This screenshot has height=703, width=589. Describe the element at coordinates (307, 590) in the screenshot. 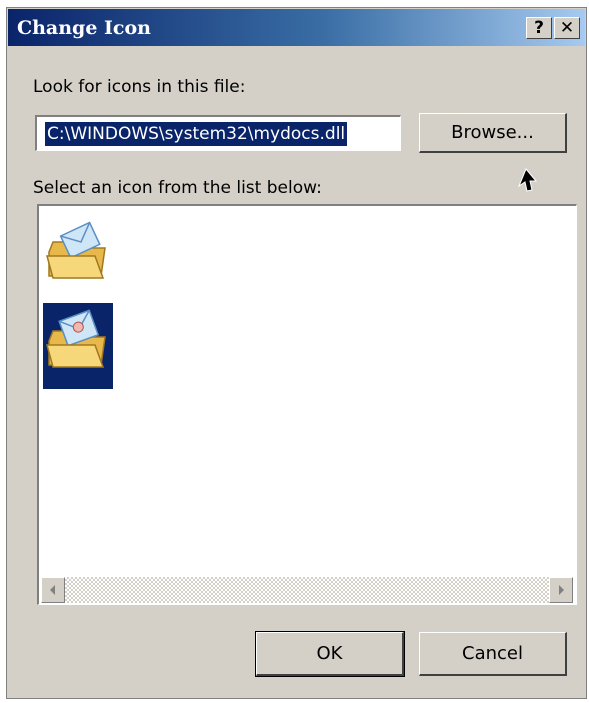

I see `horizontal-scrollbar` at that location.